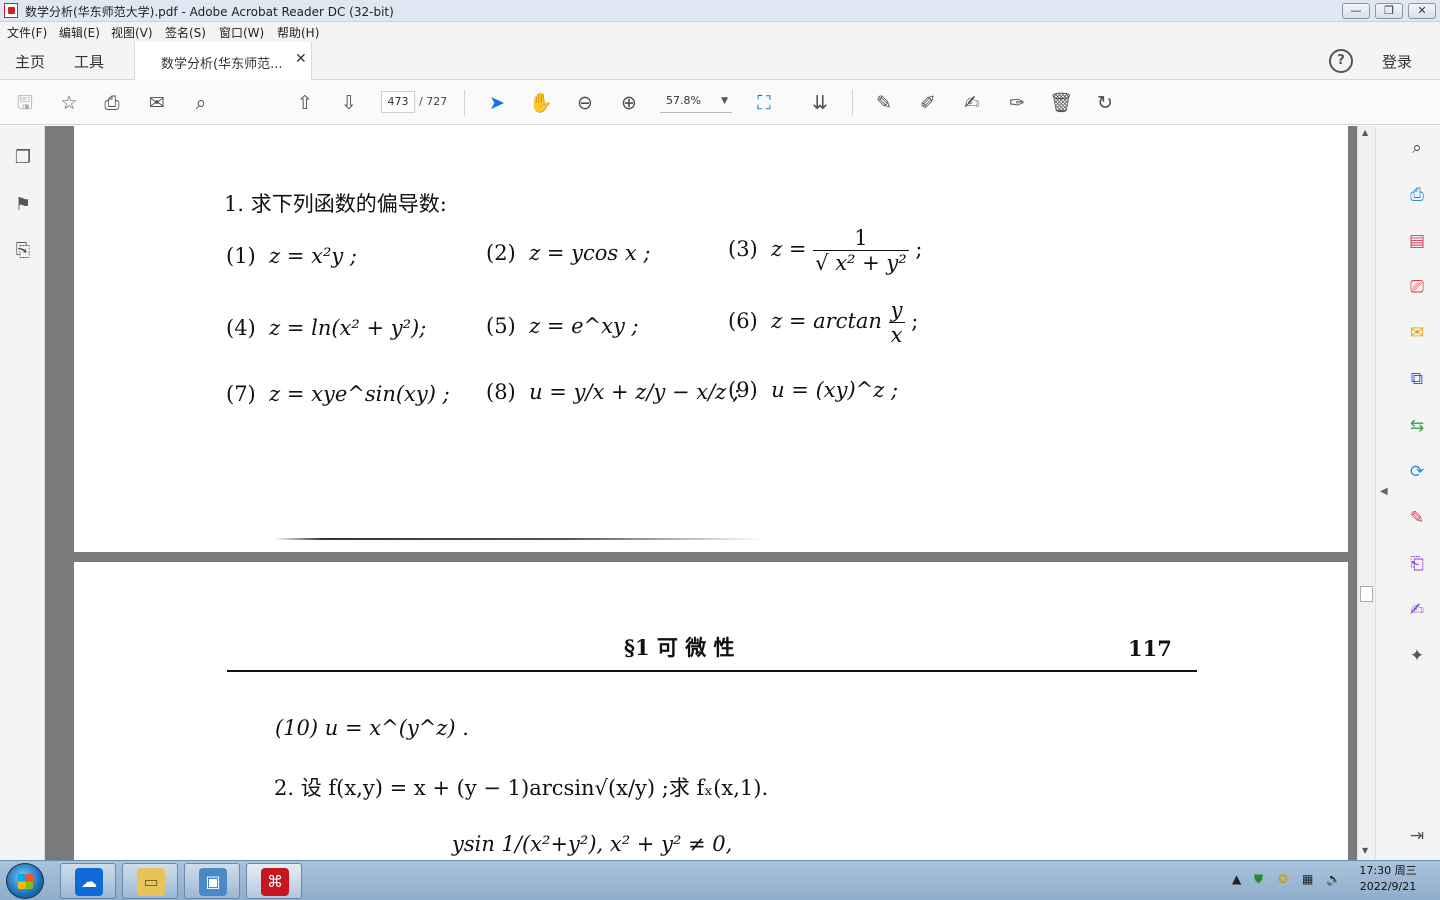 This screenshot has height=900, width=1440. What do you see at coordinates (326, 328) in the screenshot?
I see `item-4: (4) z = ln(x² + y²);` at bounding box center [326, 328].